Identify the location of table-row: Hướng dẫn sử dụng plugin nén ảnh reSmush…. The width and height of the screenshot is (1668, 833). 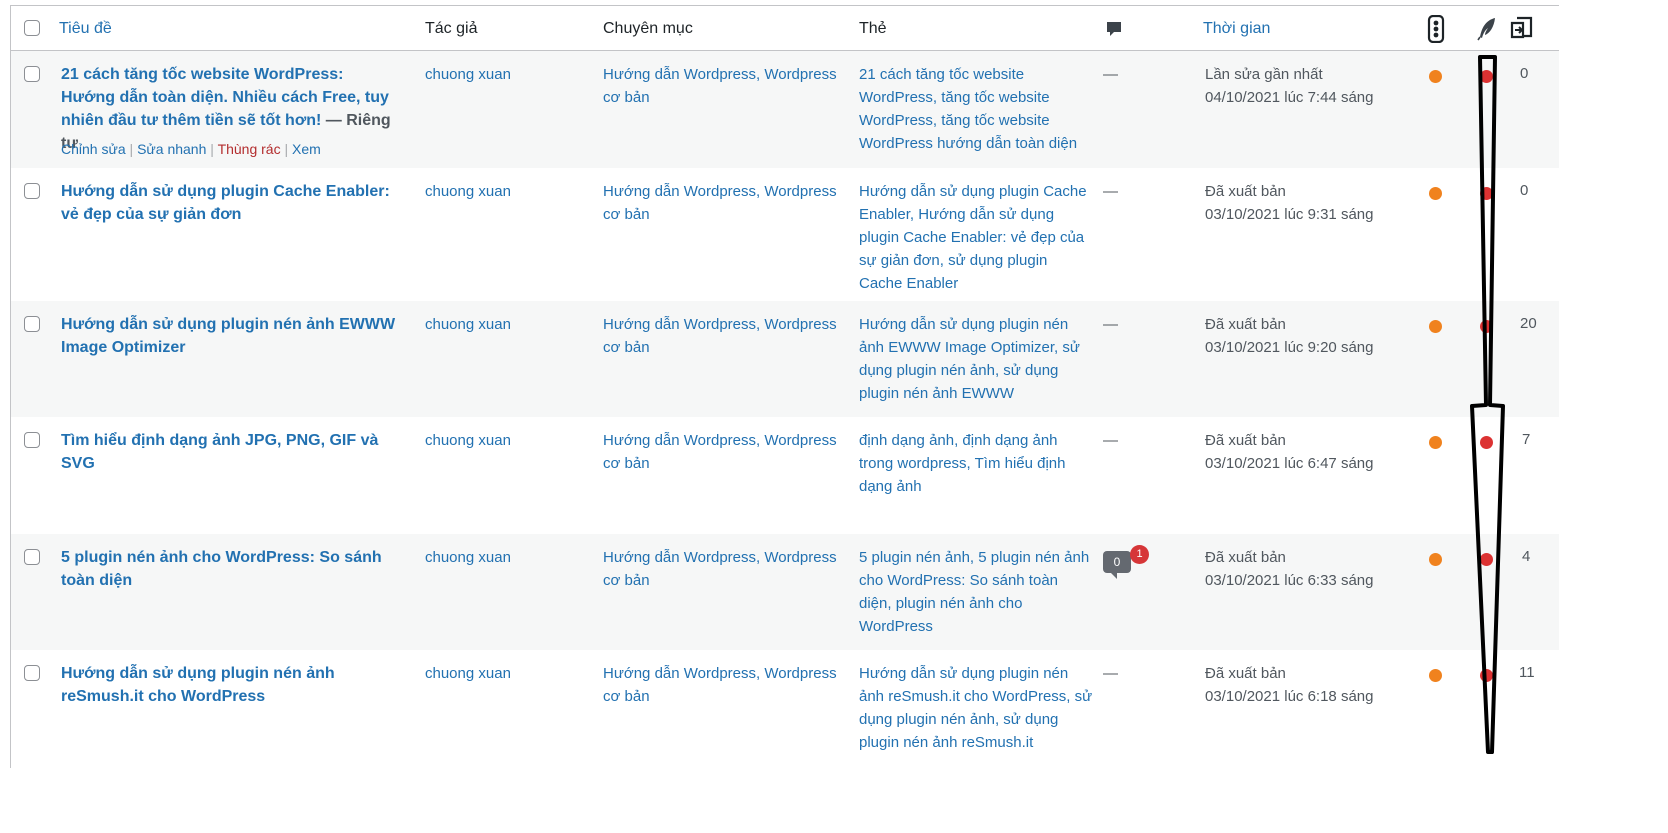
(785, 709).